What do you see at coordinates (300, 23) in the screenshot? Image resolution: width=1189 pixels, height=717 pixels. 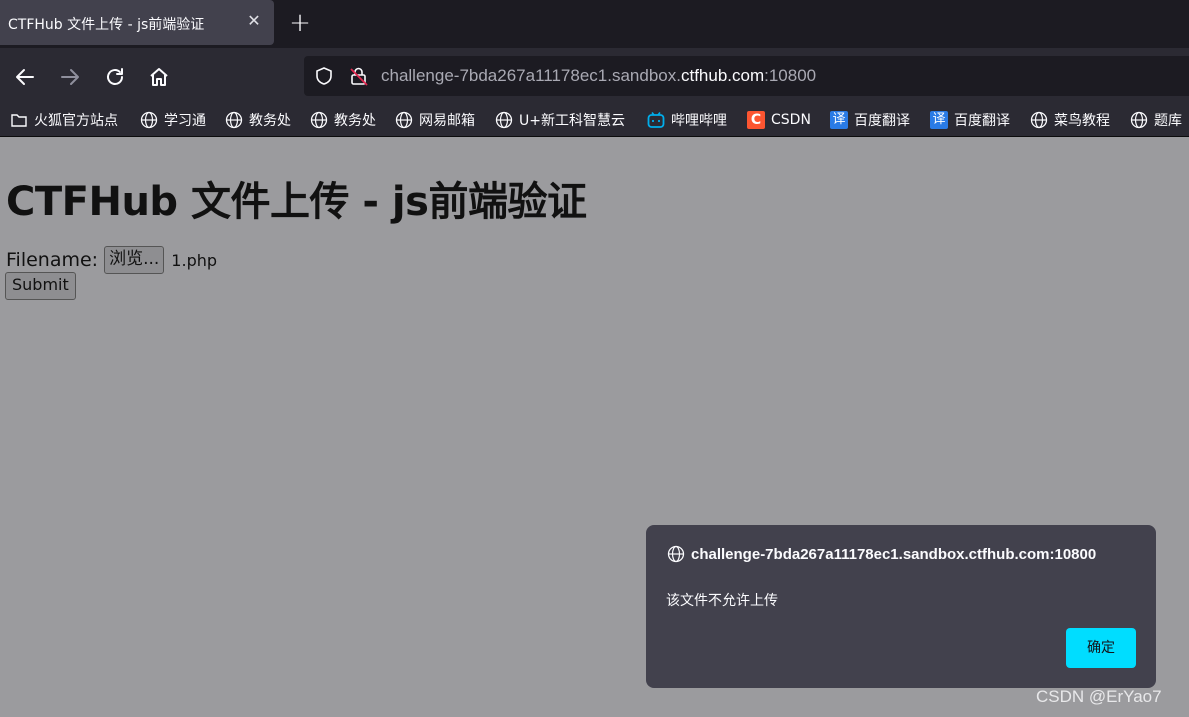 I see `new-tab-button: +` at bounding box center [300, 23].